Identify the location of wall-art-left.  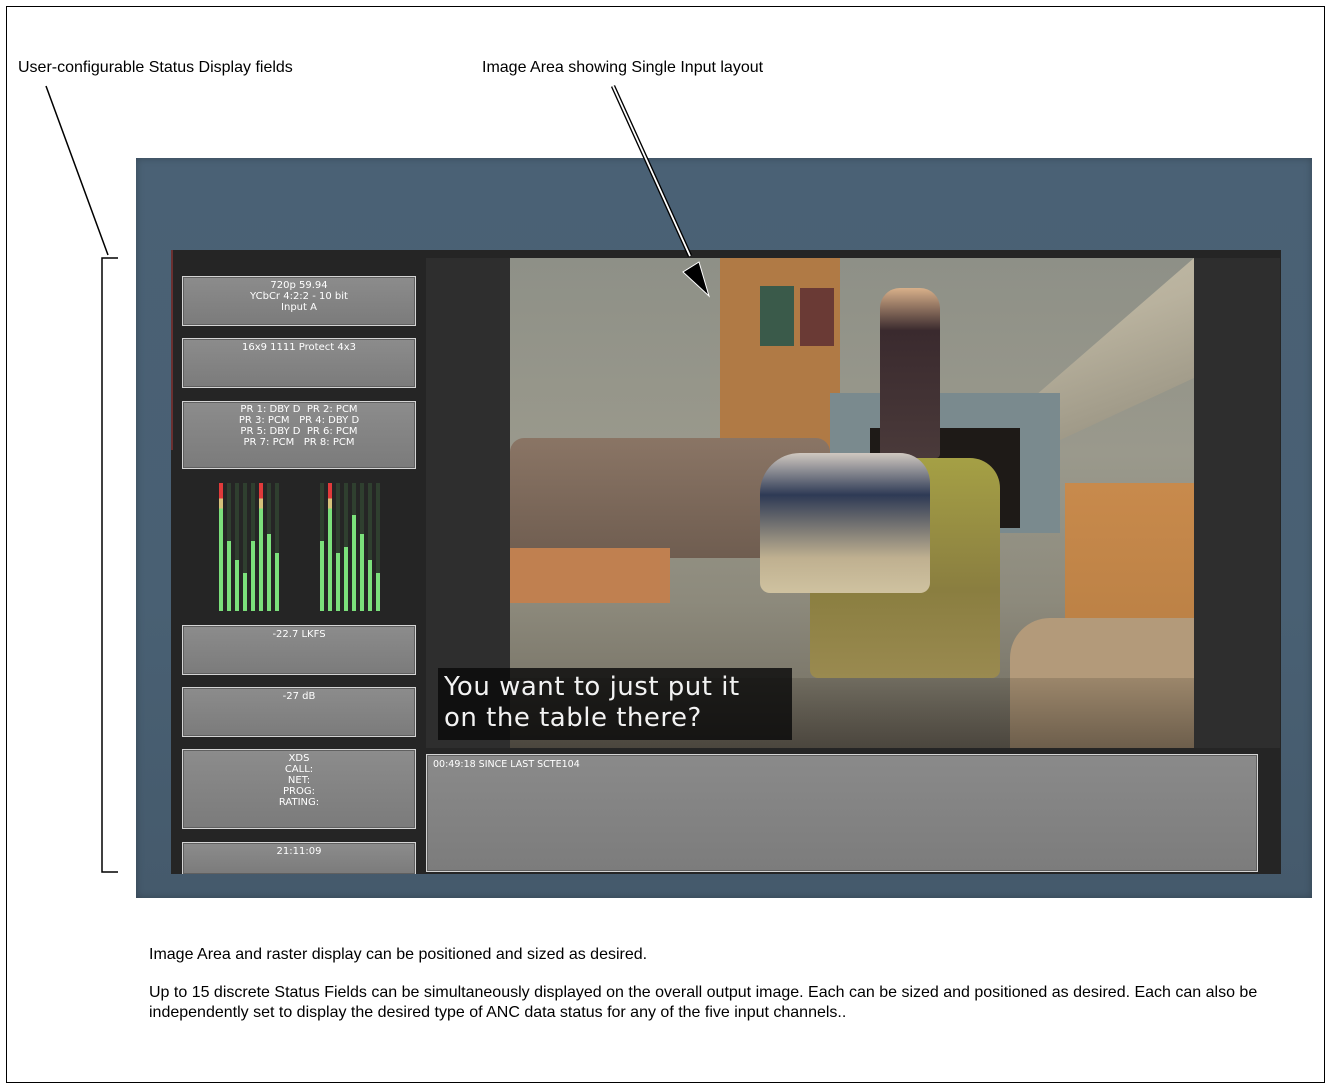
(777, 316).